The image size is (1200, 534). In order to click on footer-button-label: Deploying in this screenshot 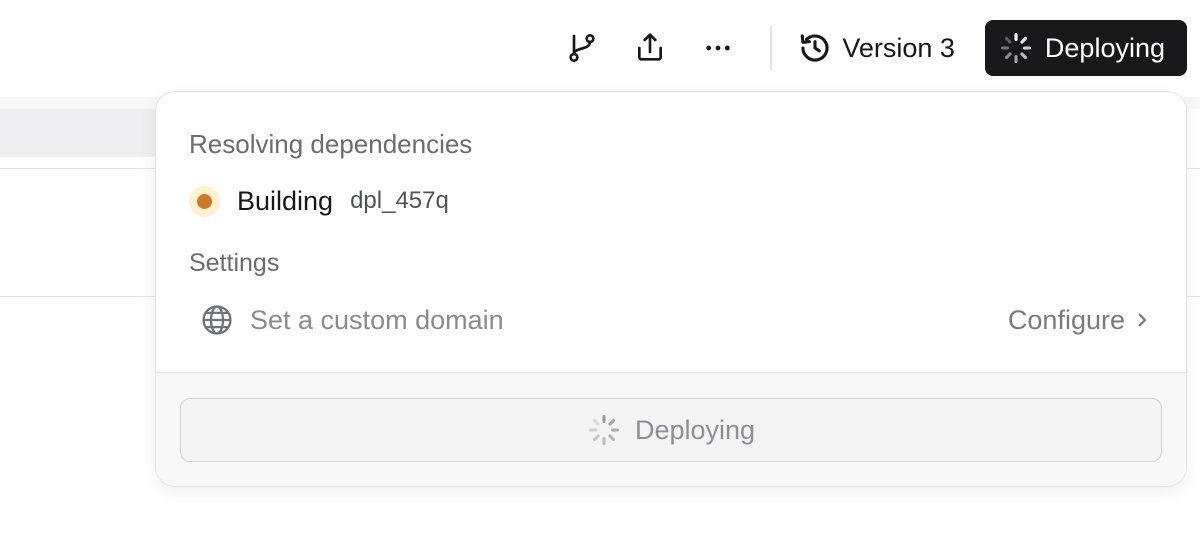, I will do `click(695, 429)`.